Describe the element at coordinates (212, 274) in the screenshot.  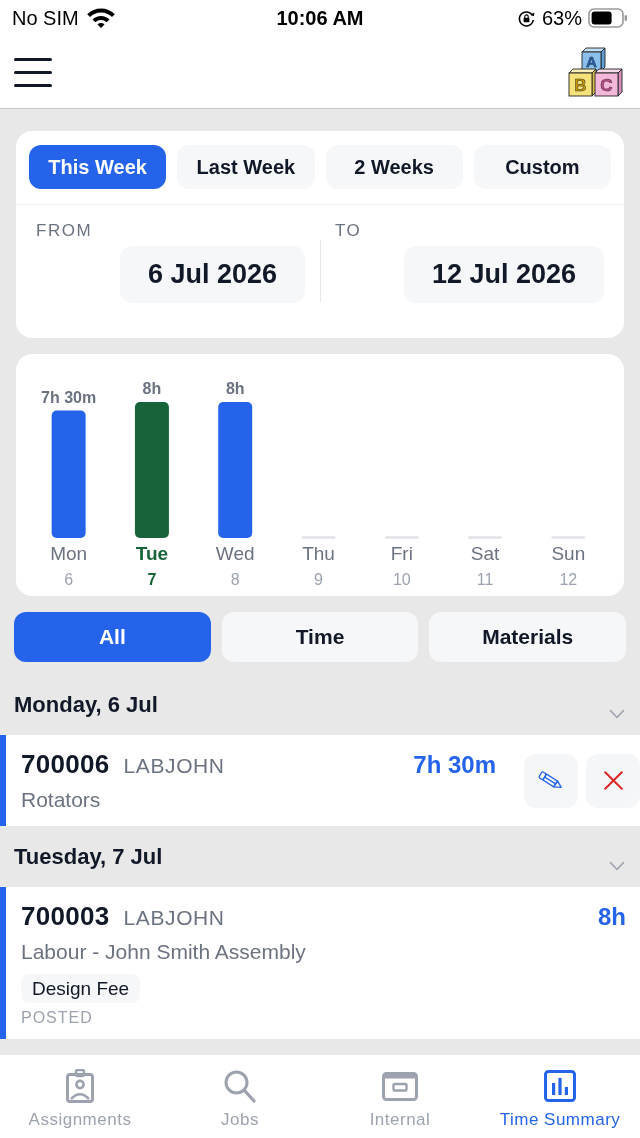
I see `from-date-field: 6 Jul 2026` at that location.